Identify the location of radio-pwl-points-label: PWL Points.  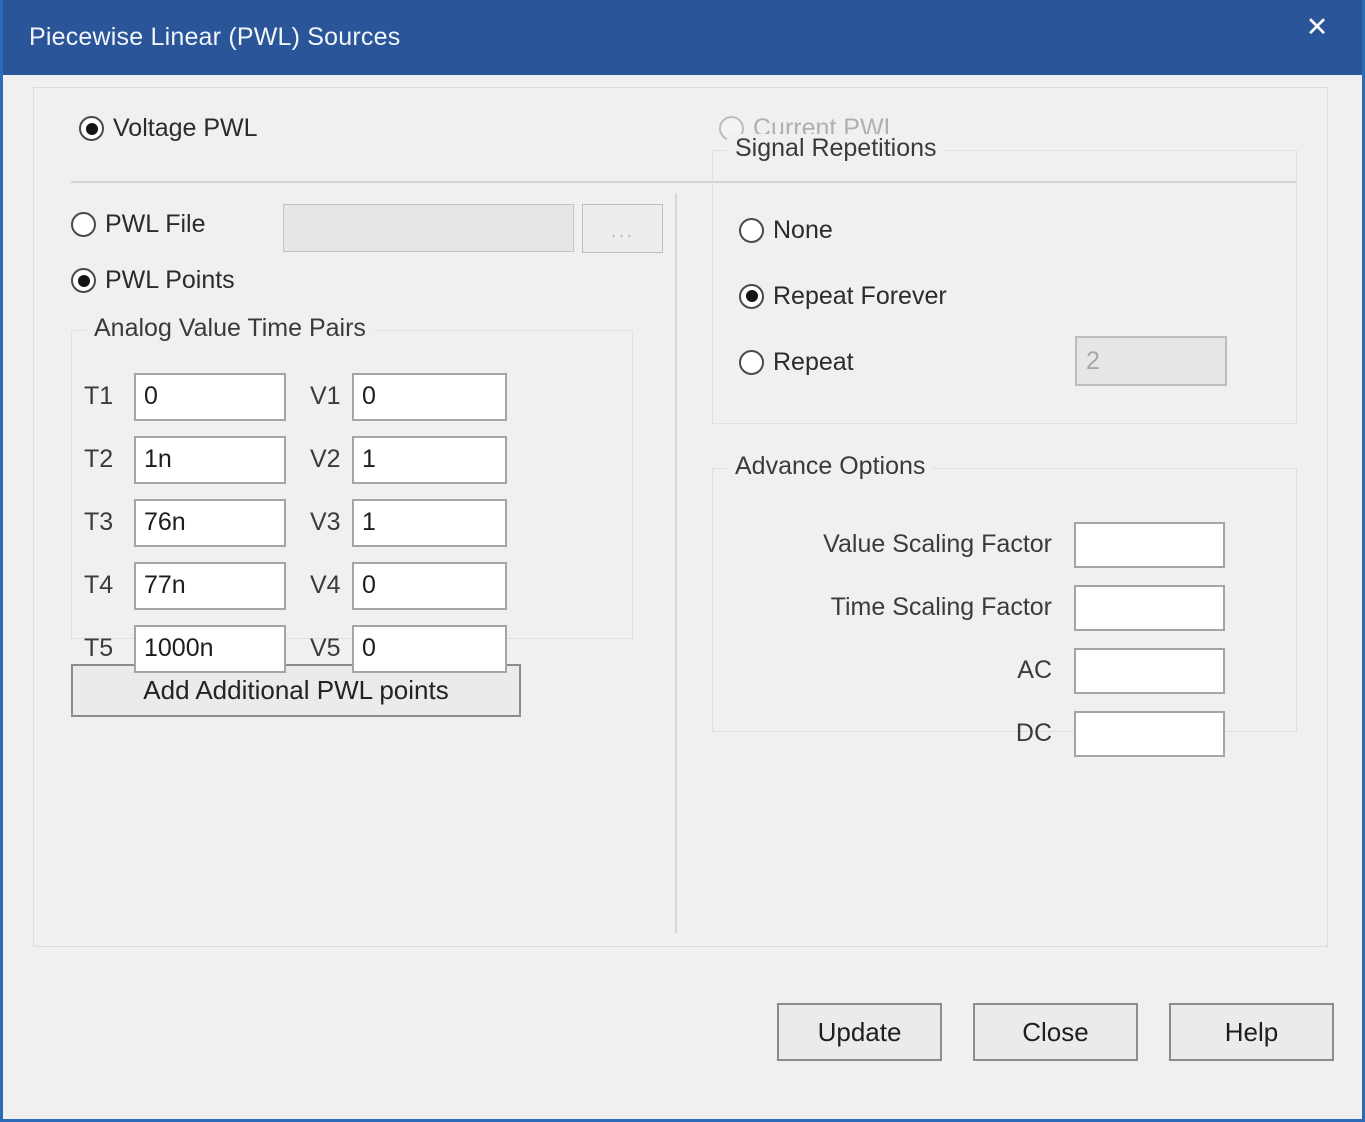
(170, 280).